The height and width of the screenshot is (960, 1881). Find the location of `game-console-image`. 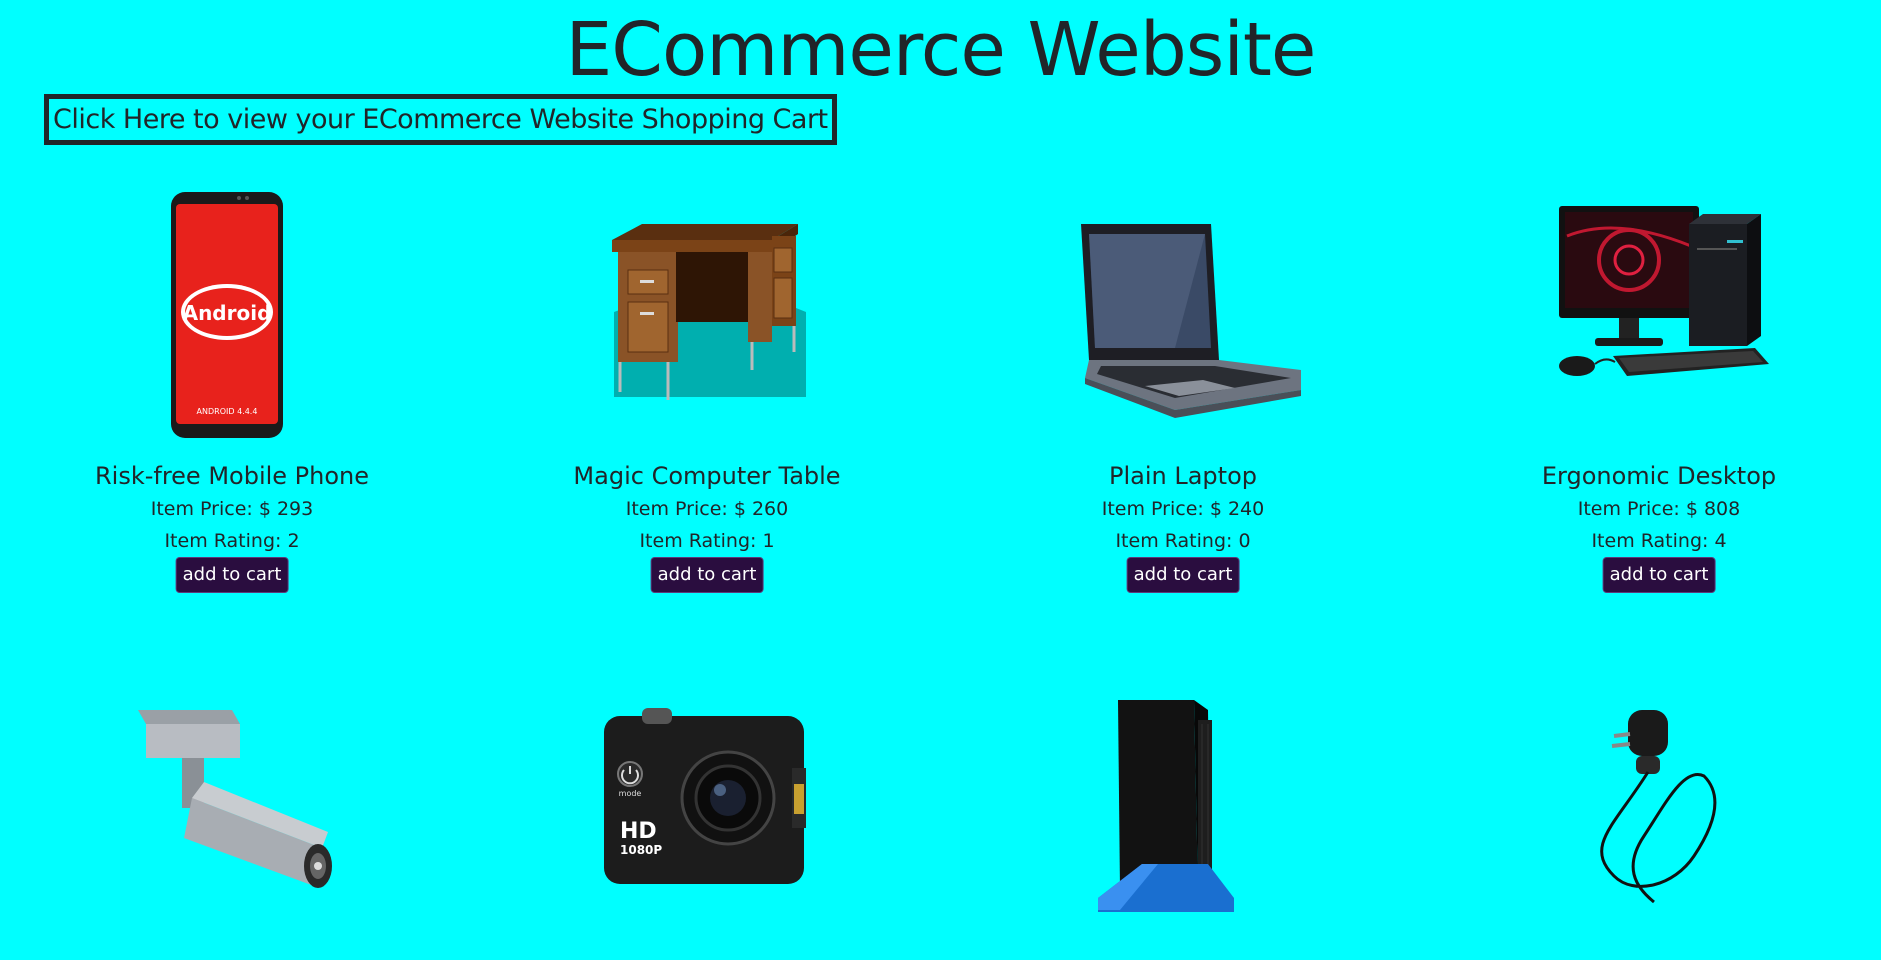

game-console-image is located at coordinates (1183, 830).